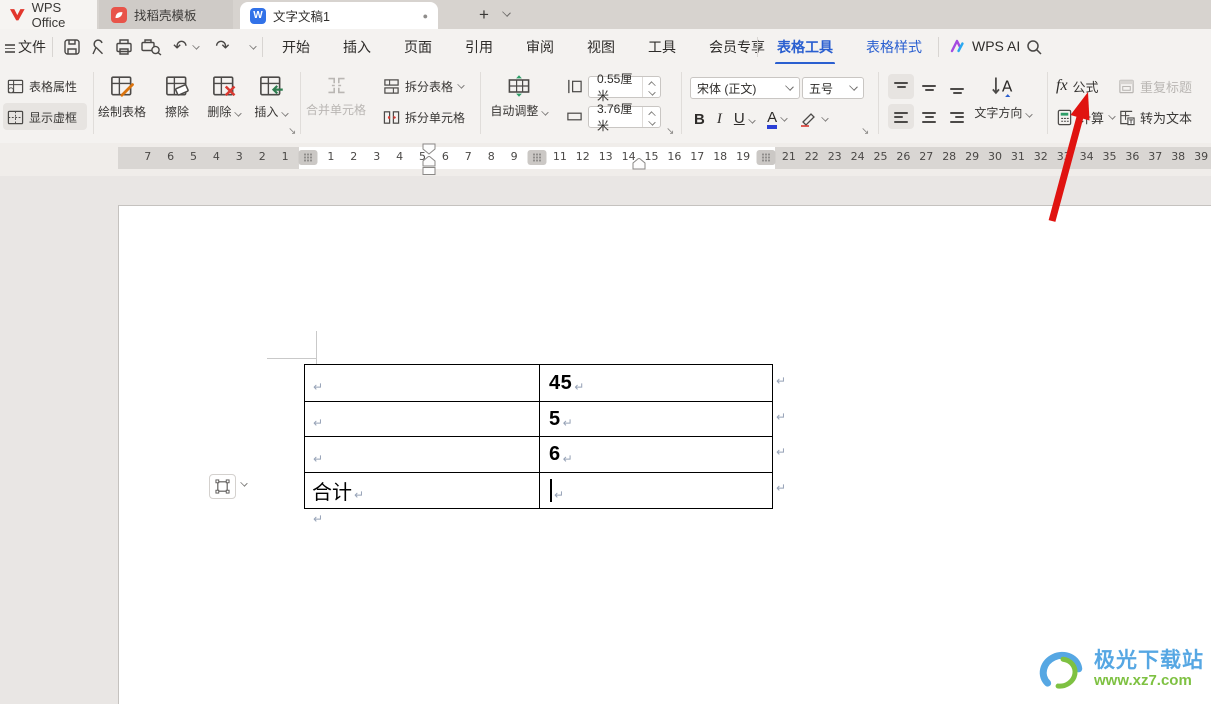 Image resolution: width=1211 pixels, height=704 pixels. Describe the element at coordinates (985, 46) in the screenshot. I see `wps-ai-button: WPS AI` at that location.